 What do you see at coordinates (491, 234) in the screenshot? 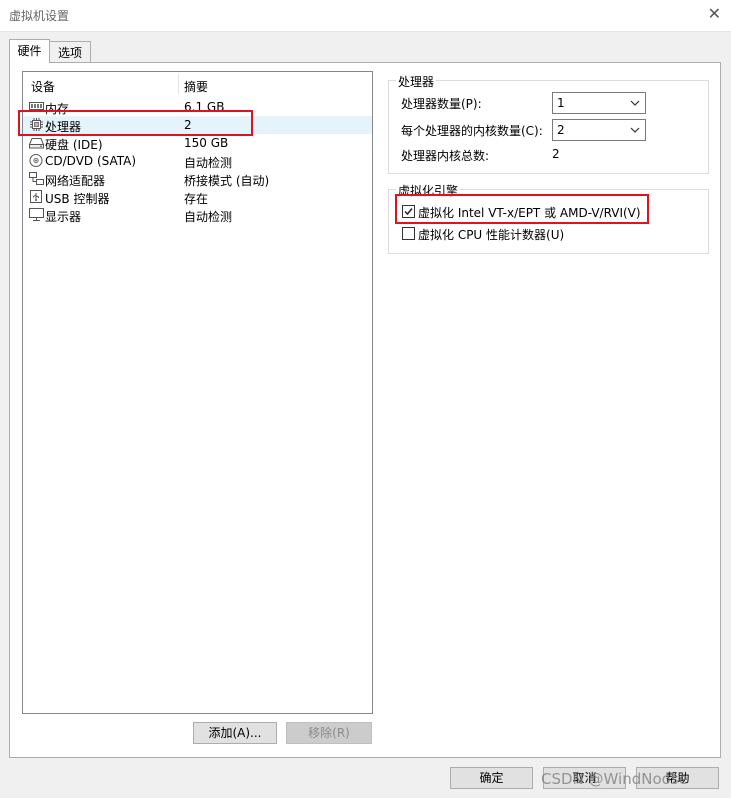
I see `cpu-counter-checkbox-label: 虚拟化 CPU 性能计数器(U)` at bounding box center [491, 234].